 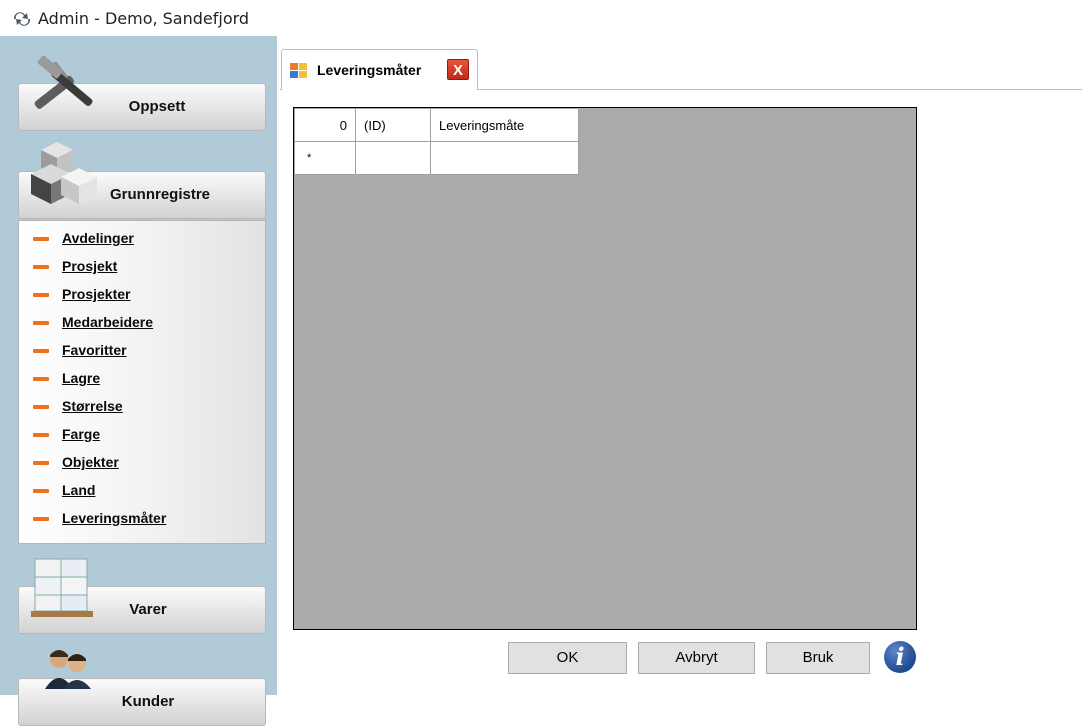 What do you see at coordinates (142, 93) in the screenshot?
I see `nav-button-oppsett: Oppsett` at bounding box center [142, 93].